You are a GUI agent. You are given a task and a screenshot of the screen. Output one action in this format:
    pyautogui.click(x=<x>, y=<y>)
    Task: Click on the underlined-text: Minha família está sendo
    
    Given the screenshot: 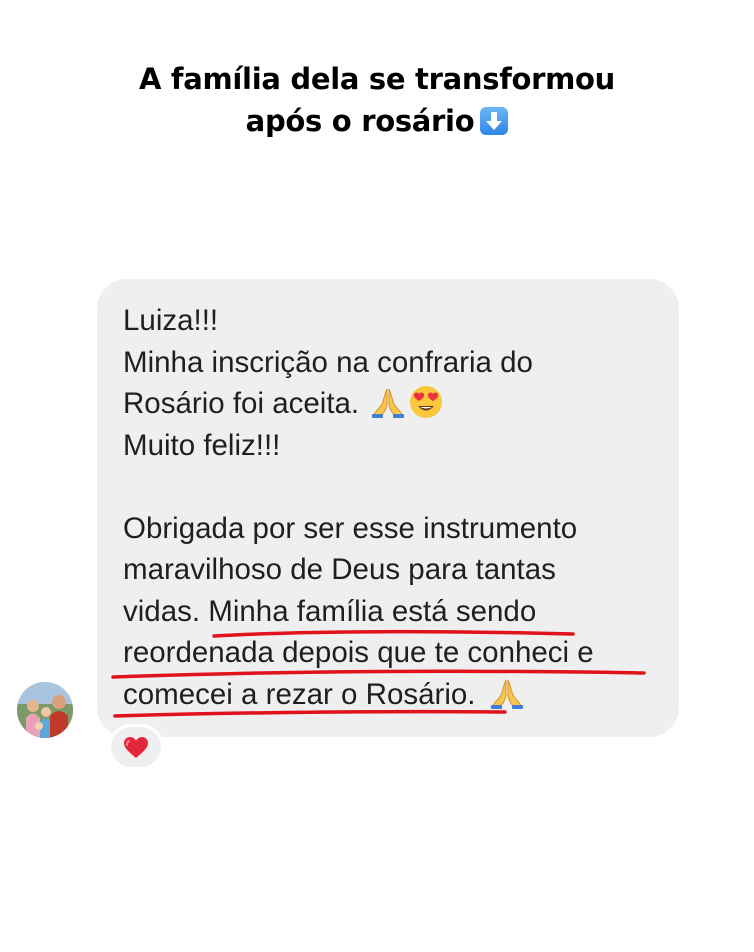 What is the action you would take?
    pyautogui.click(x=372, y=611)
    